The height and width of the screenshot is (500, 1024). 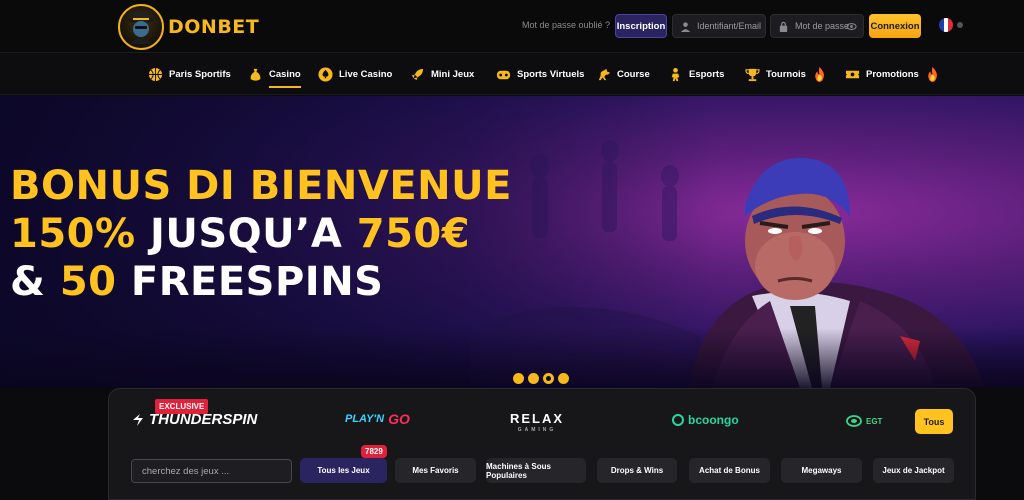 What do you see at coordinates (88, 282) in the screenshot?
I see `hero-freespins-count: 50` at bounding box center [88, 282].